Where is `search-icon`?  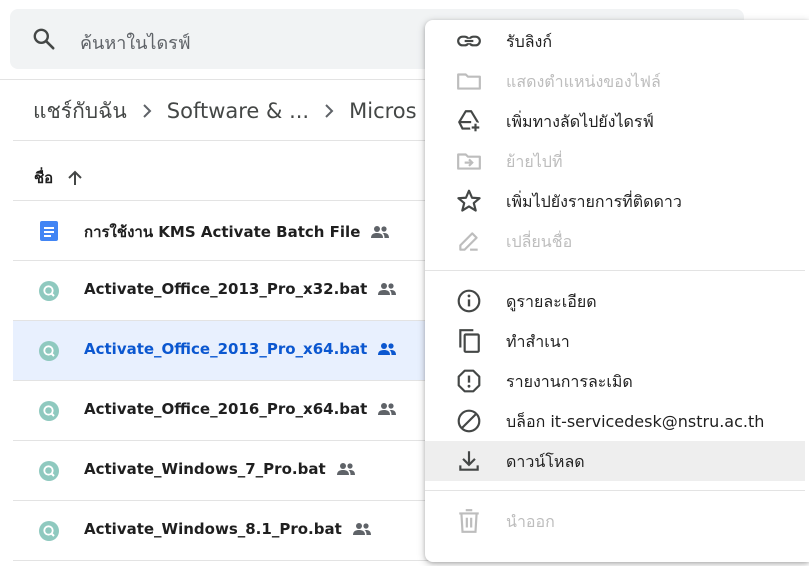 search-icon is located at coordinates (44, 39).